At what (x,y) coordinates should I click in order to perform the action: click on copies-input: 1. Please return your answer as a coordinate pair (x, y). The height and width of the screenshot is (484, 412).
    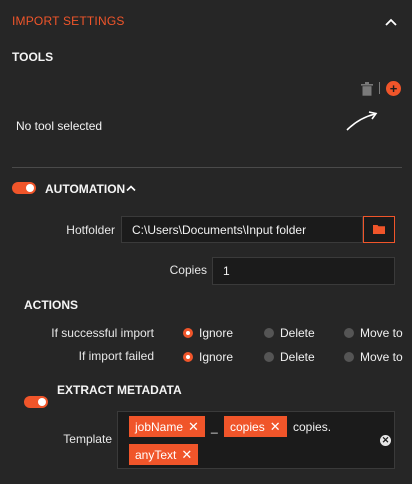
    Looking at the image, I should click on (303, 271).